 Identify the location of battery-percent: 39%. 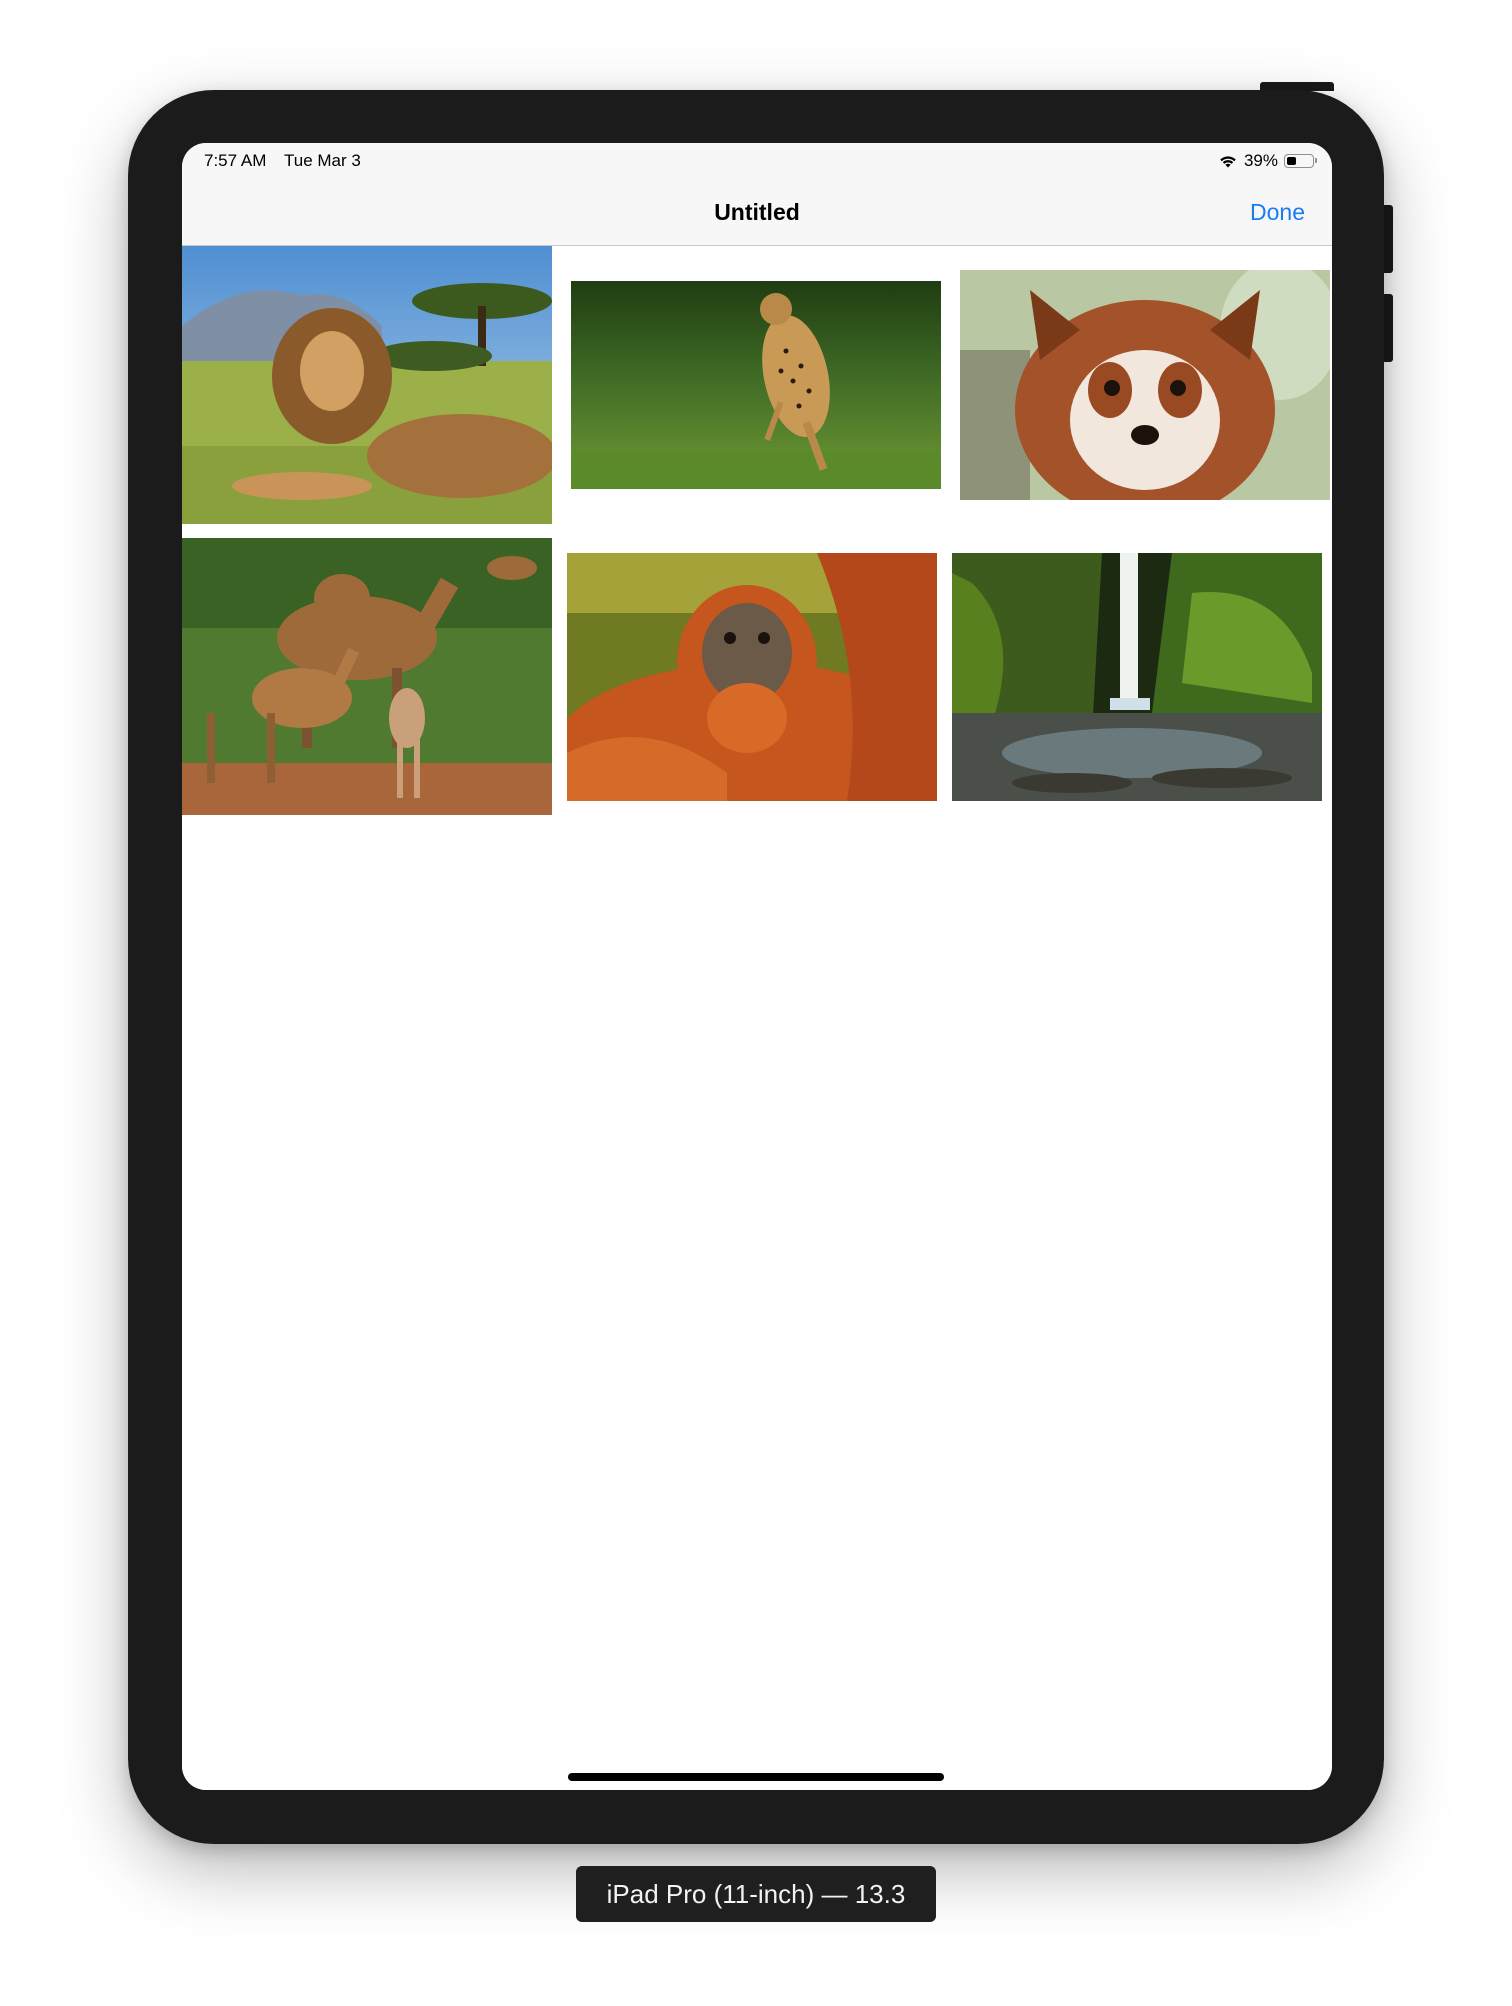
(1260, 160).